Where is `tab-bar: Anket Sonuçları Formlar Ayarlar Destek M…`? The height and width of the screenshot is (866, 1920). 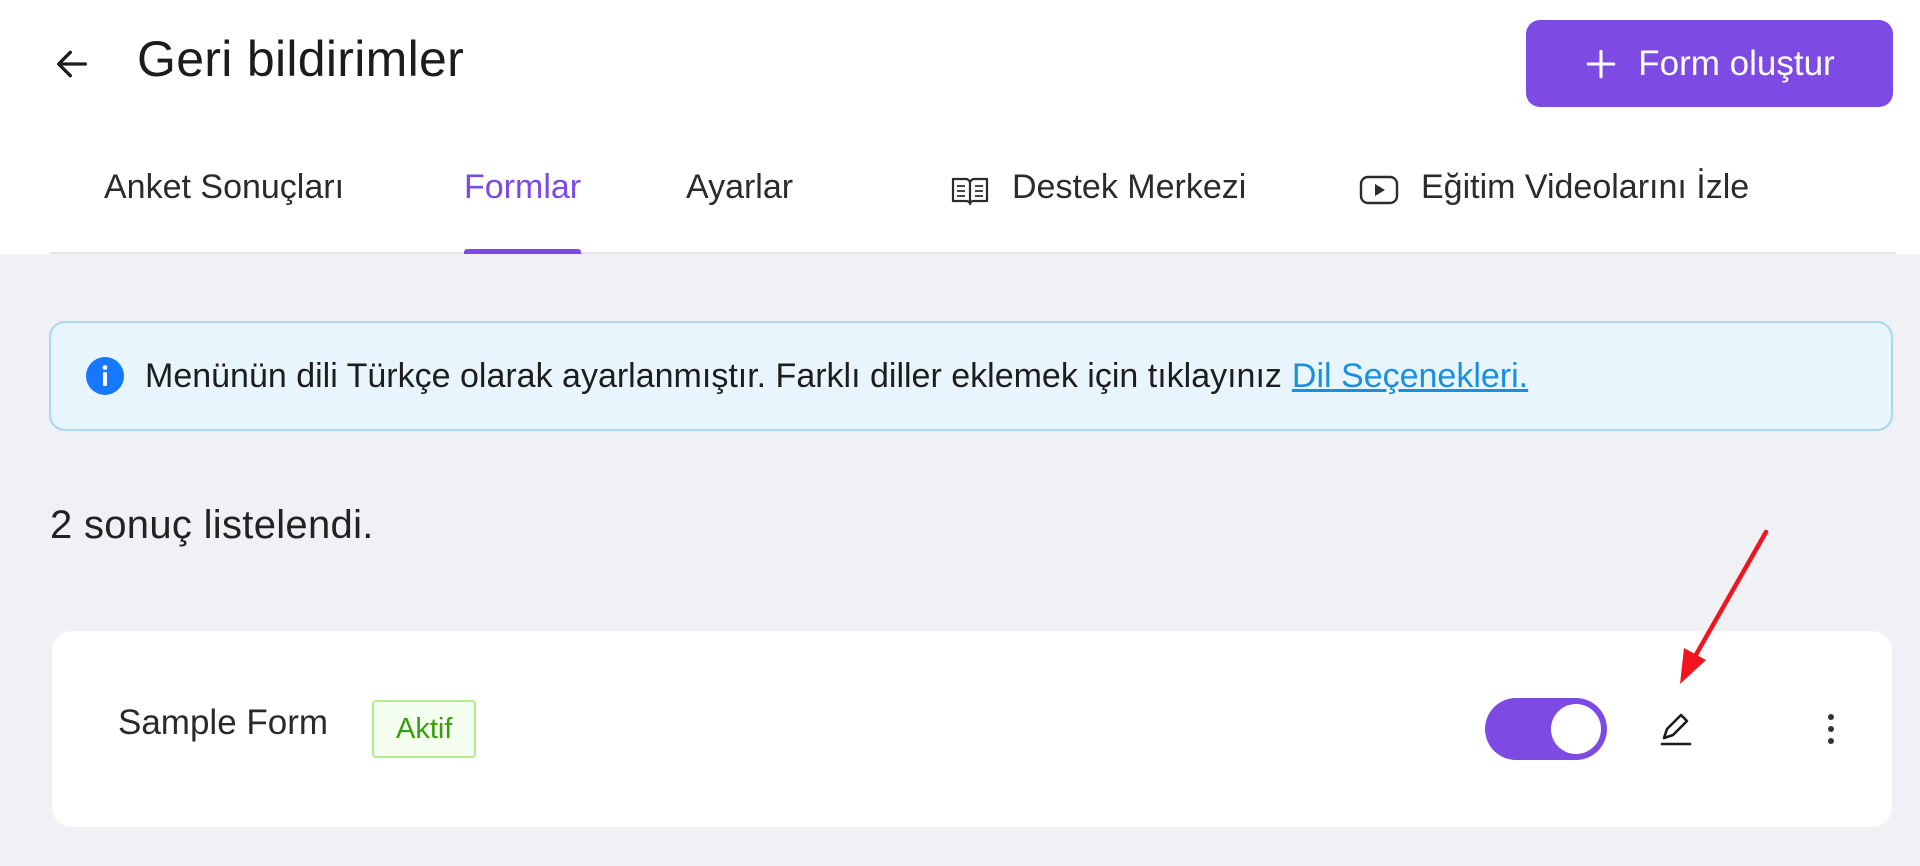
tab-bar: Anket Sonuçları Formlar Ayarlar Destek M… is located at coordinates (973, 202).